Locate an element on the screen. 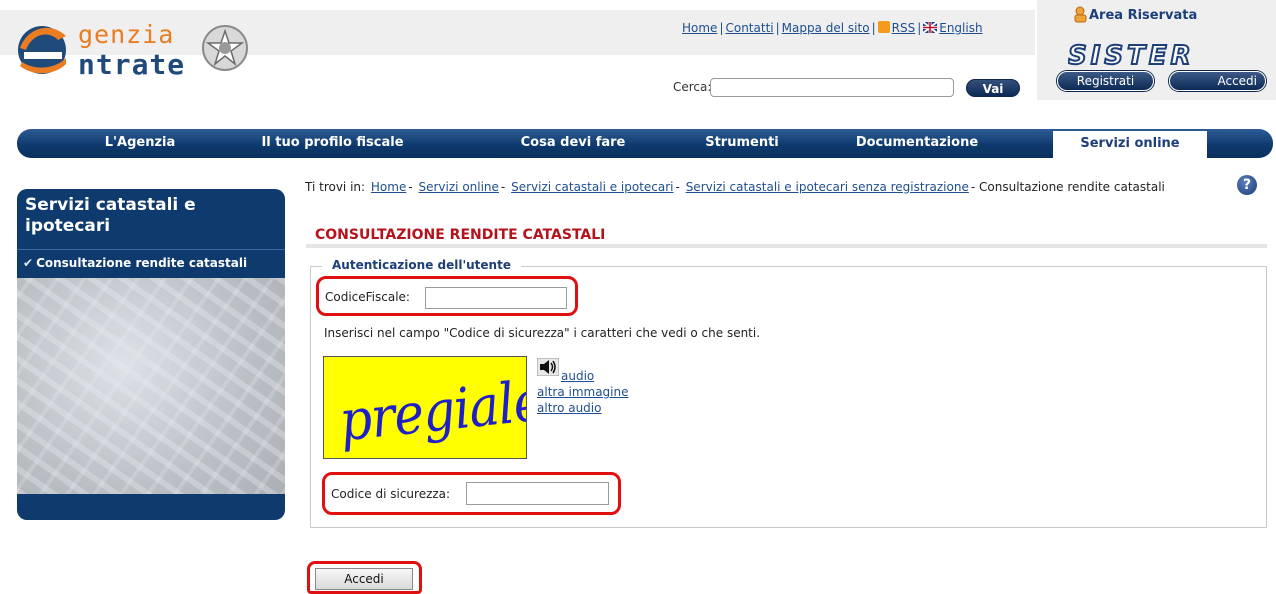 This screenshot has height=594, width=1276. home-link: Home is located at coordinates (699, 28).